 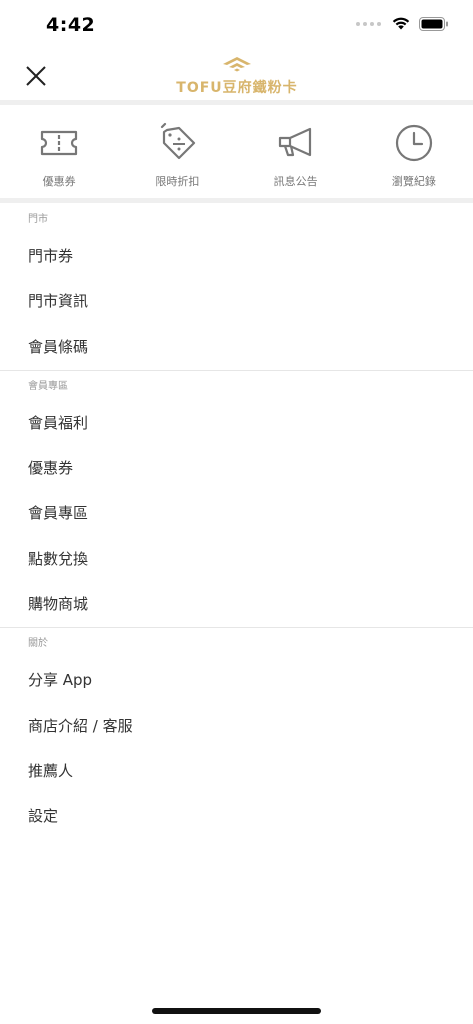 I want to click on ticket-icon, so click(x=59, y=143).